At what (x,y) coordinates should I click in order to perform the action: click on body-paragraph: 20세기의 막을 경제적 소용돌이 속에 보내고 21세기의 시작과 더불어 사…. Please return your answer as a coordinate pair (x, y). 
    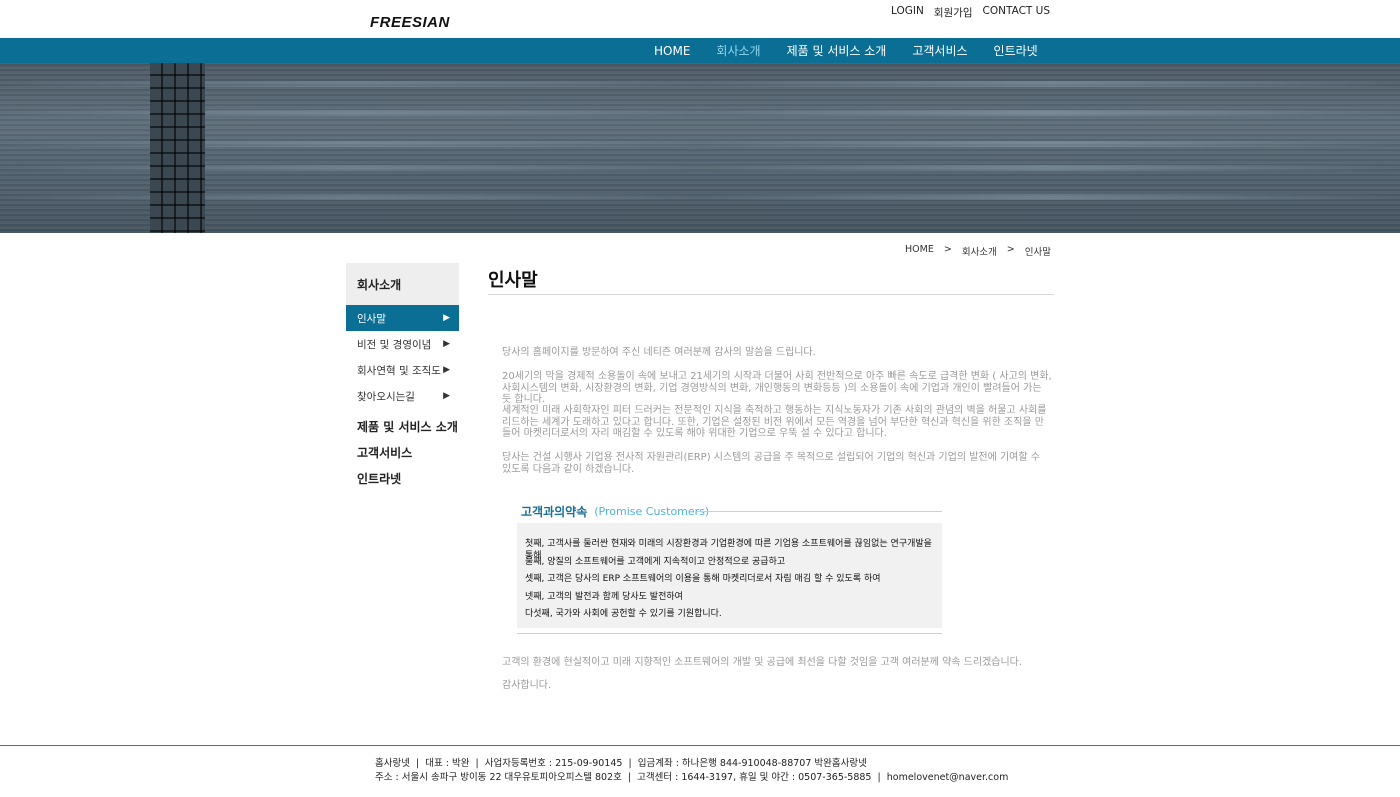
    Looking at the image, I should click on (777, 388).